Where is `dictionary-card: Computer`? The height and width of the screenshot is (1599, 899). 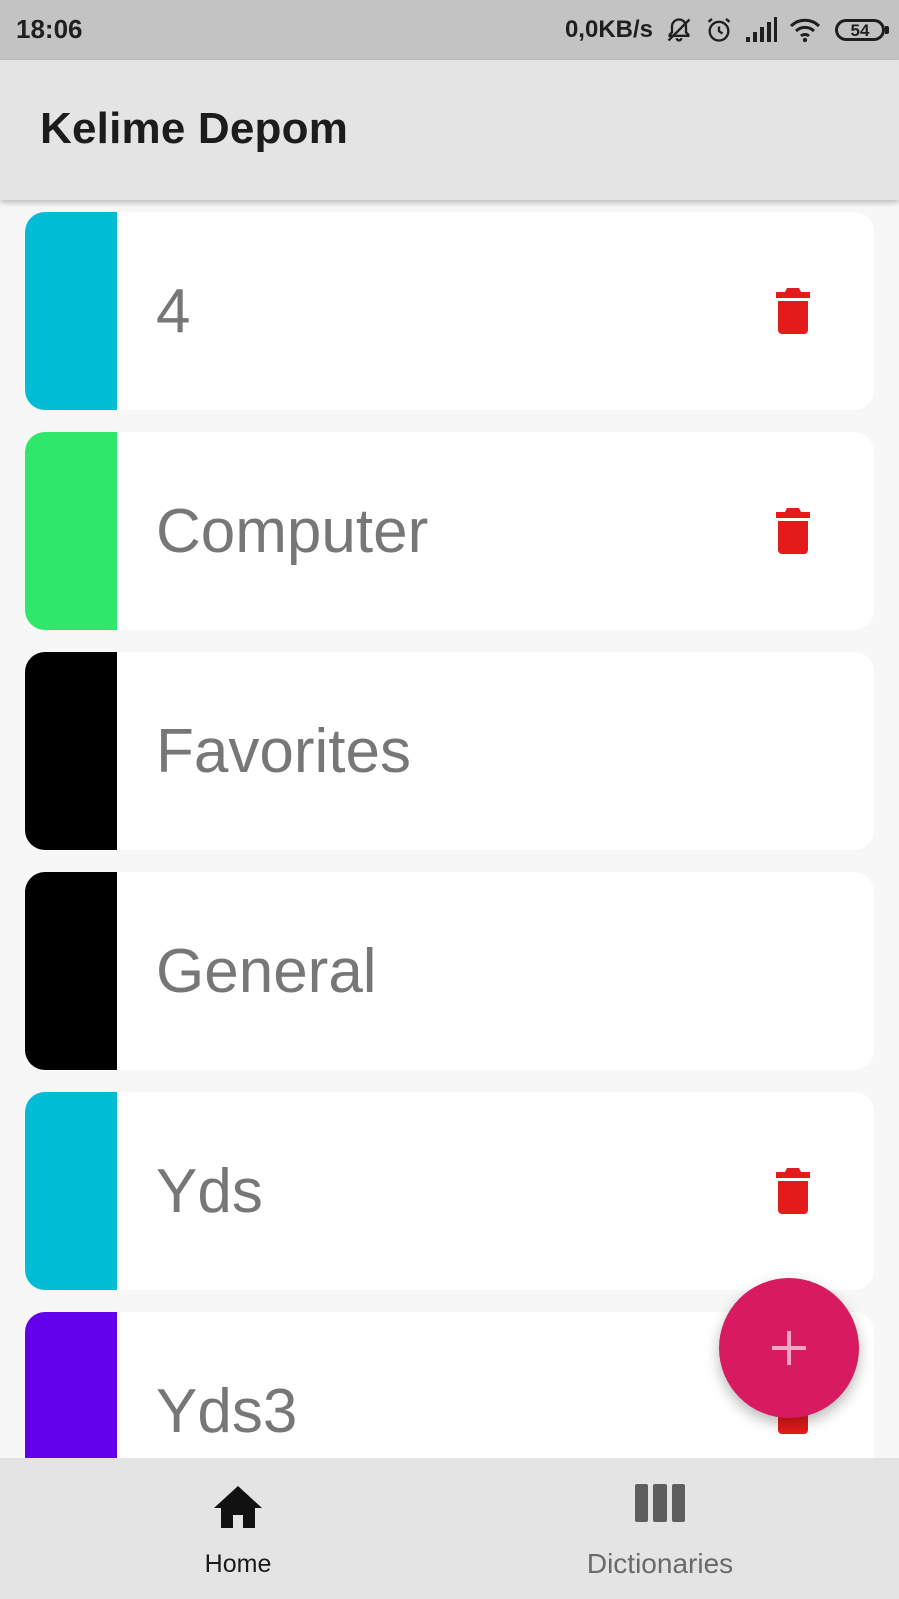
dictionary-card: Computer is located at coordinates (449, 531).